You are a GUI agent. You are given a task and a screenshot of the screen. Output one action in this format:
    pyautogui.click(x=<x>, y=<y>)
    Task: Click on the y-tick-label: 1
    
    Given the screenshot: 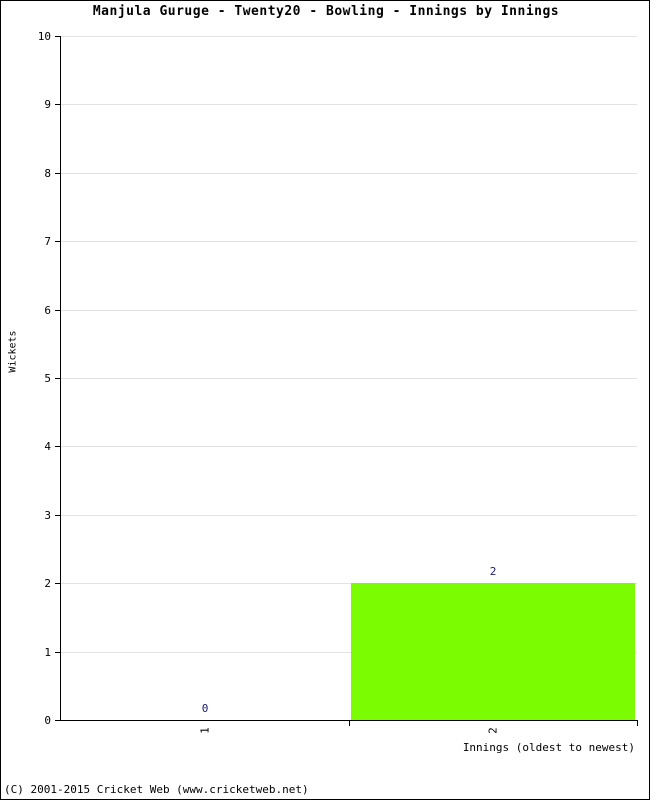 What is the action you would take?
    pyautogui.click(x=47, y=652)
    